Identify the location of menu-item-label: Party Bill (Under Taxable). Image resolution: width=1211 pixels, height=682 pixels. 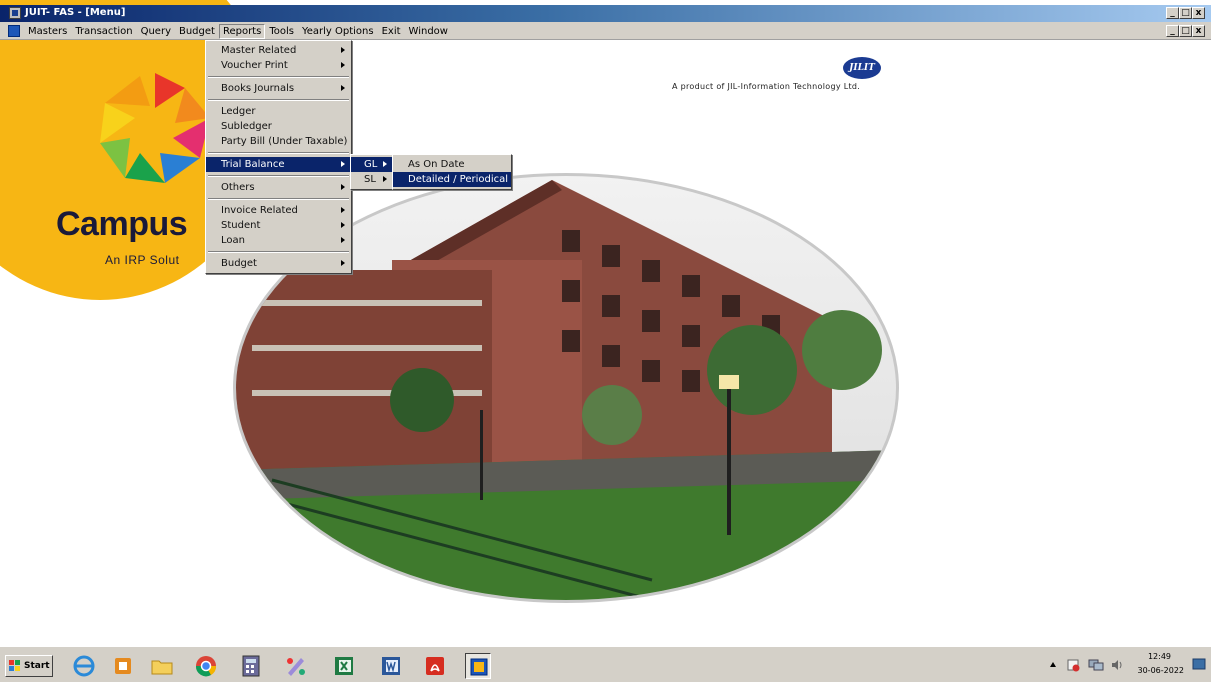
(284, 141).